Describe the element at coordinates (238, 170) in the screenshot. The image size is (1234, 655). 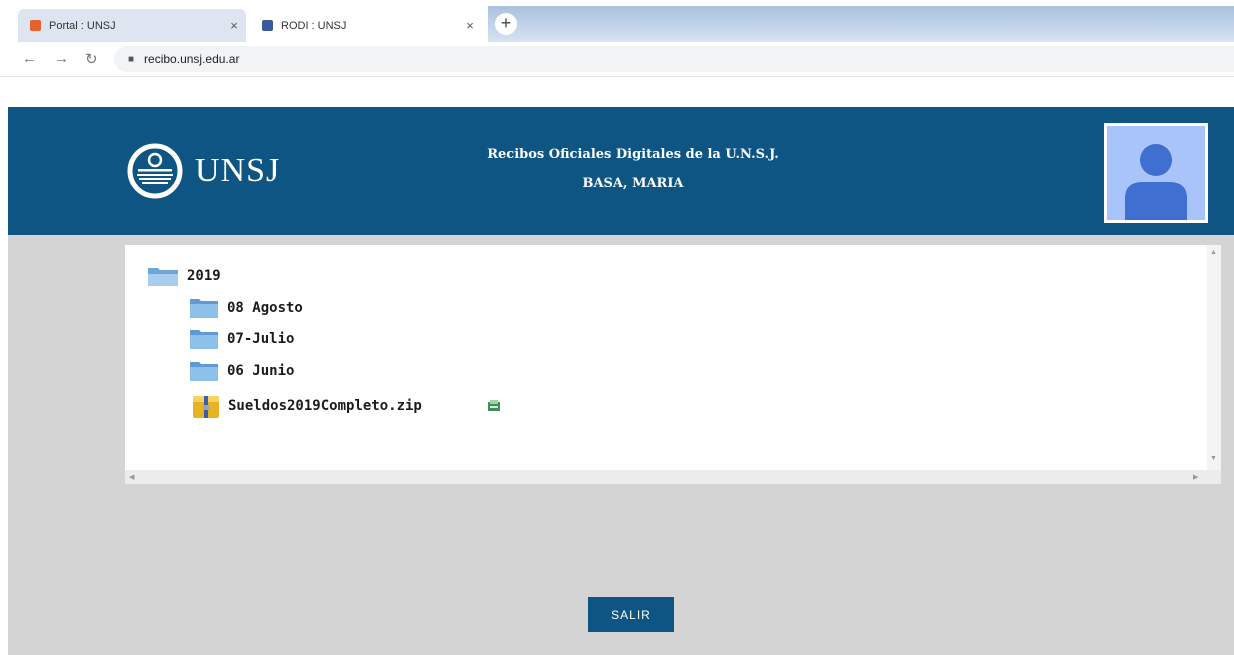
I see `logo-text: UNSJ` at that location.